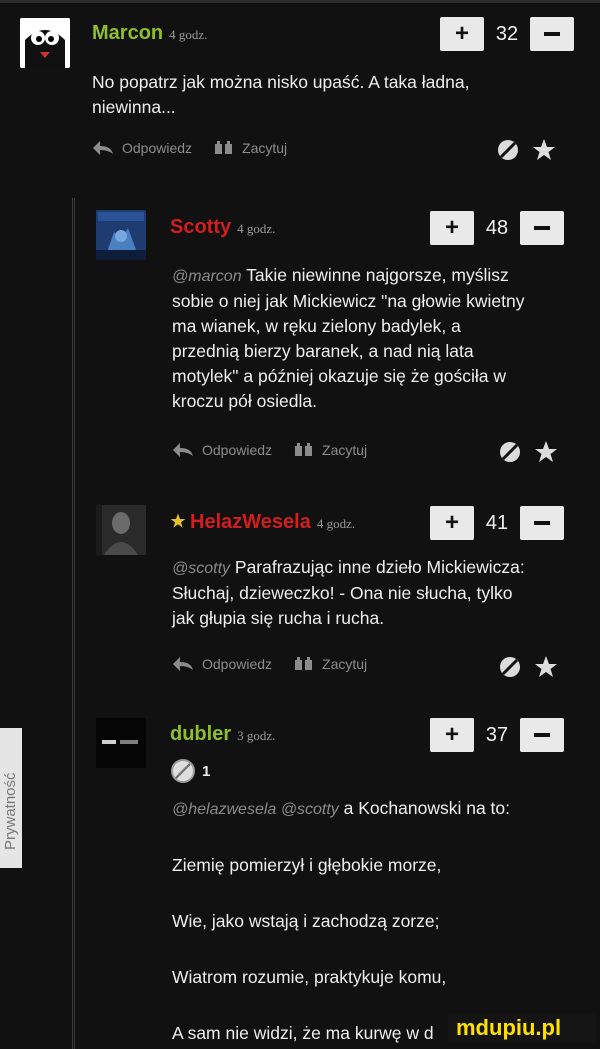 This screenshot has width=600, height=1049. I want to click on vote-widget: + 48, so click(497, 228).